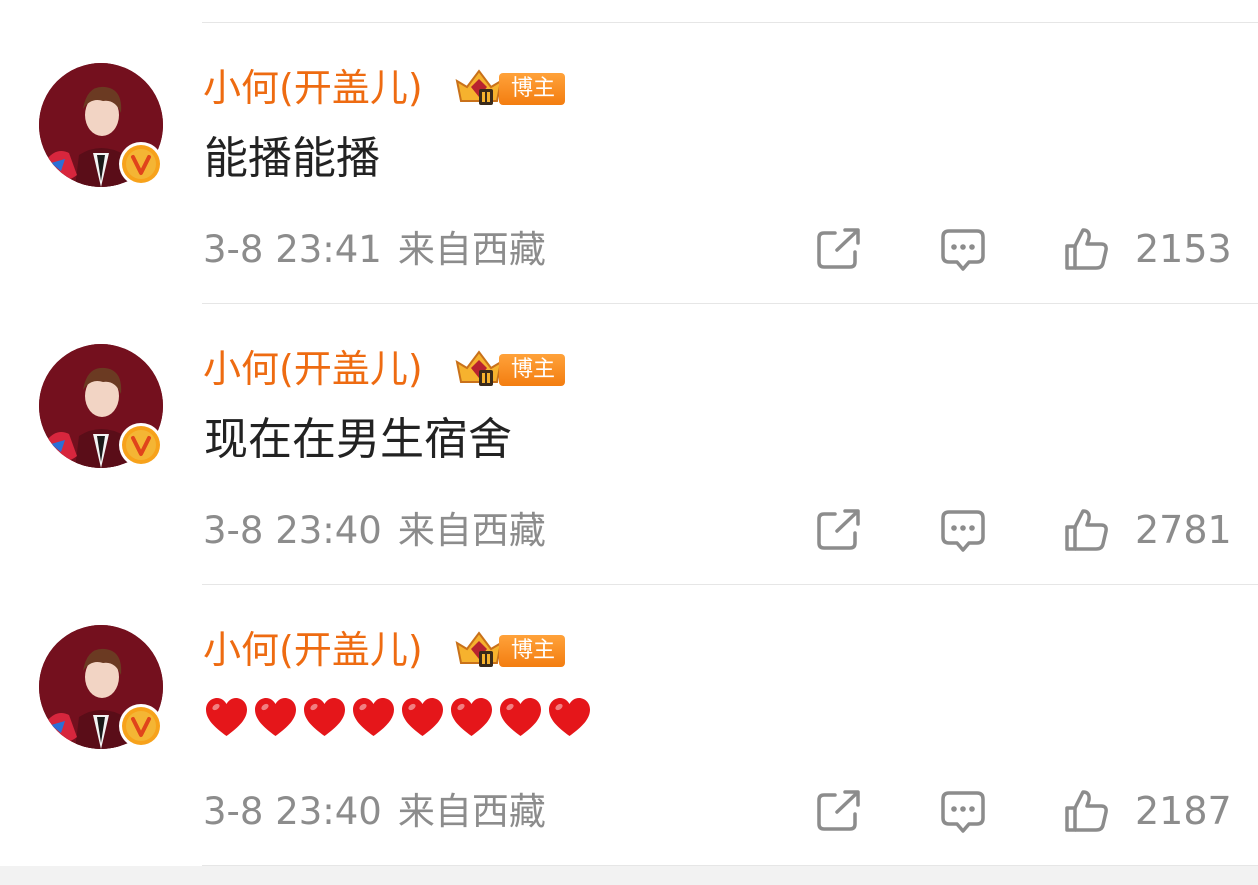  I want to click on like-button: 2781, so click(1147, 530).